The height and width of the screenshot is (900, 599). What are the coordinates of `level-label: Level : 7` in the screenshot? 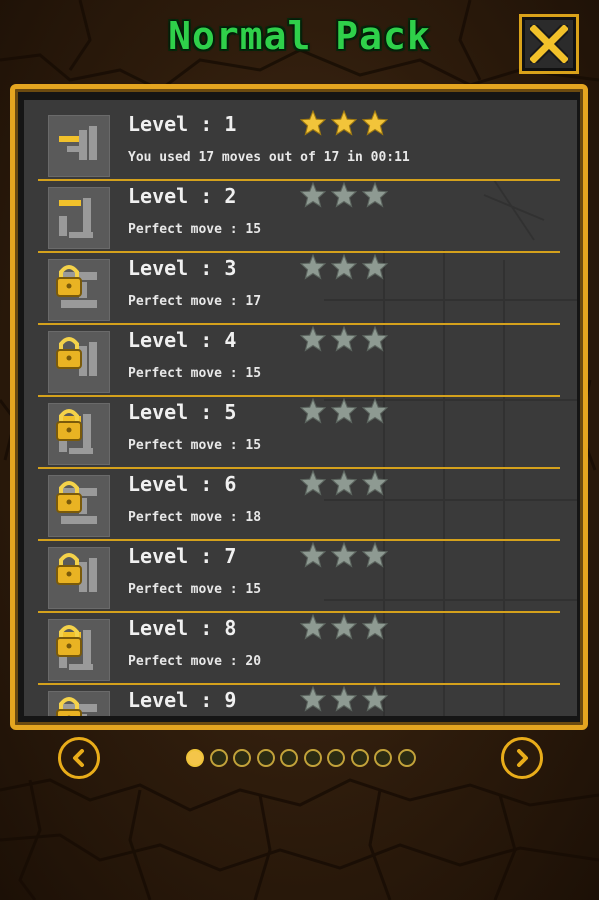 It's located at (182, 556).